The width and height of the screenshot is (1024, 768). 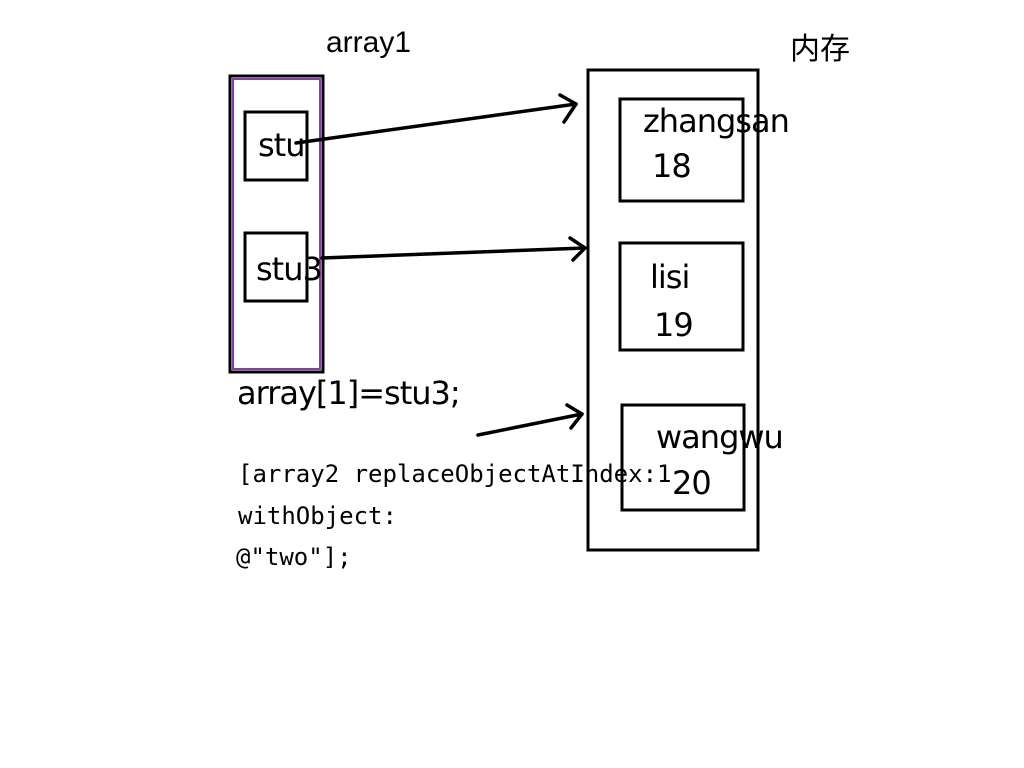 I want to click on object-name-lisi: lisi, so click(x=670, y=277).